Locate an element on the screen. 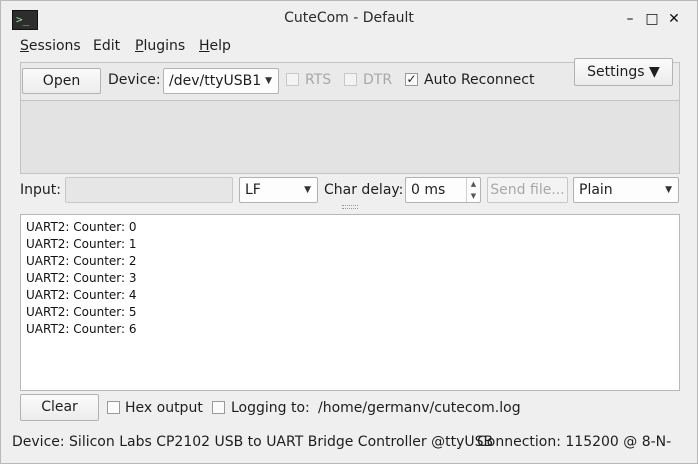 This screenshot has height=464, width=698. output-line: UART2: Counter: 4 is located at coordinates (81, 295).